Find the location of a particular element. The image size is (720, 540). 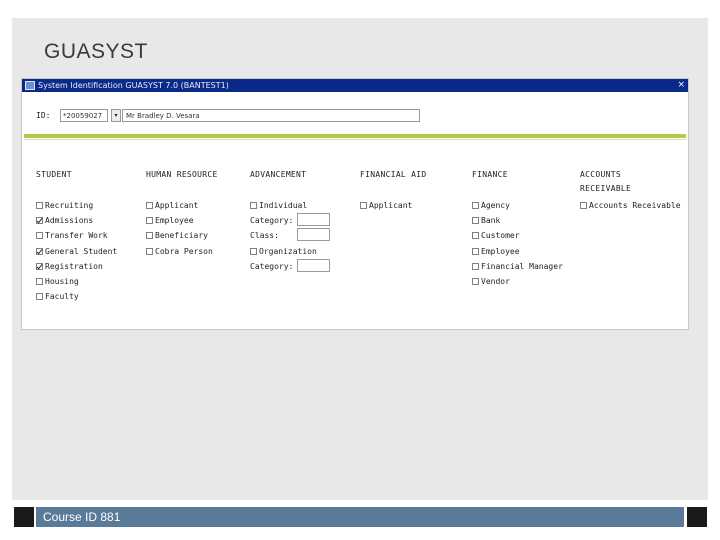

financial-aid-items: Applicant is located at coordinates (386, 208).